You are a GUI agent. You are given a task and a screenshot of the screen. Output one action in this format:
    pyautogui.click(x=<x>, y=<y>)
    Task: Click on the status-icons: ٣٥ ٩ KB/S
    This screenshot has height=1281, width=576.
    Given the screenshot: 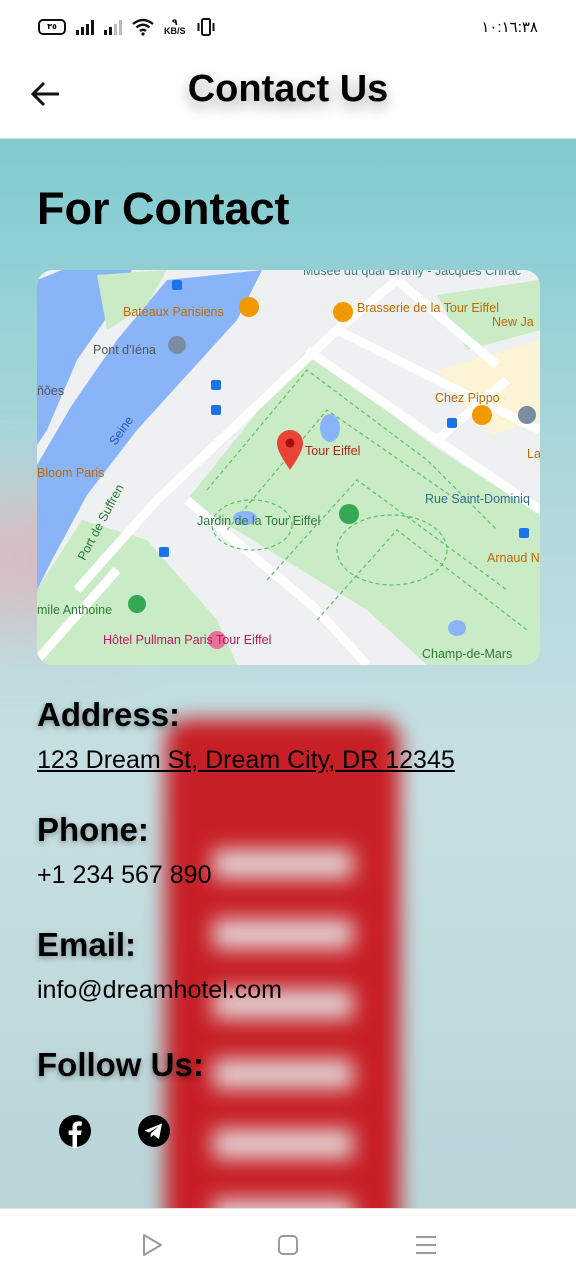 What is the action you would take?
    pyautogui.click(x=127, y=27)
    